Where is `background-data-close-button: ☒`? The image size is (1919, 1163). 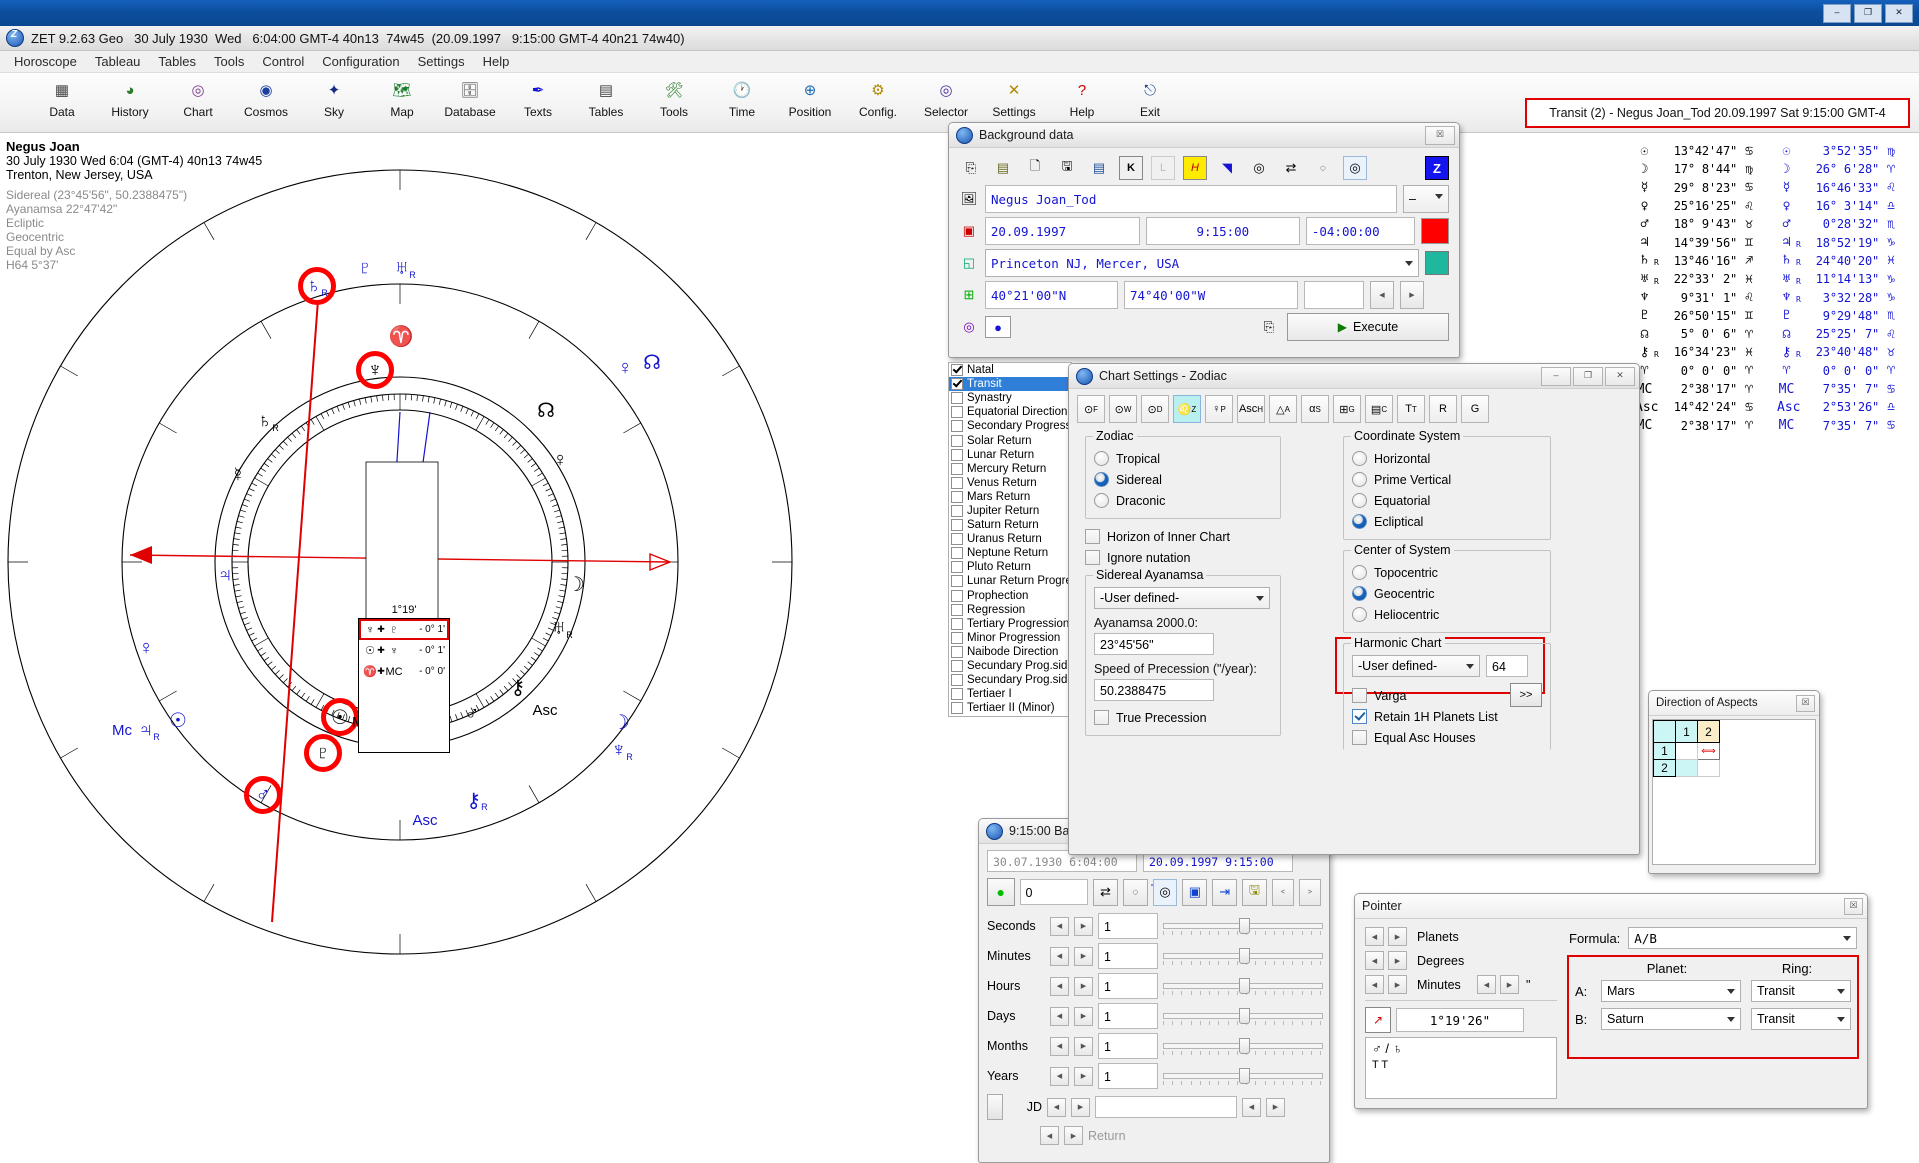 background-data-close-button: ☒ is located at coordinates (1440, 135).